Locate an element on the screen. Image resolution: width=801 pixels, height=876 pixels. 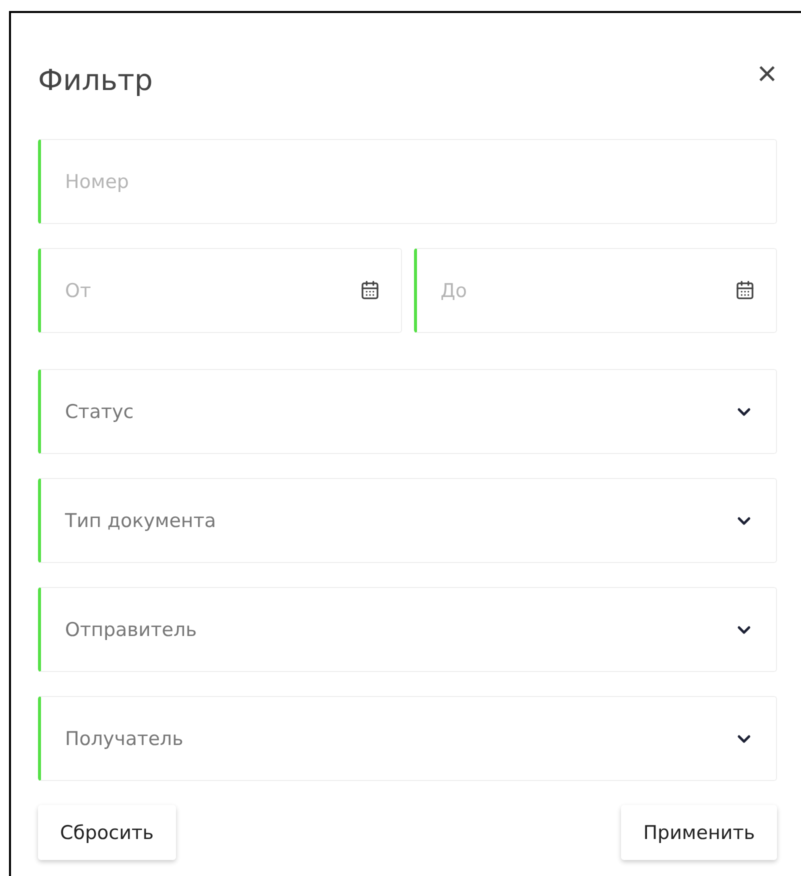
select-placeholder: Тип документа is located at coordinates (141, 521).